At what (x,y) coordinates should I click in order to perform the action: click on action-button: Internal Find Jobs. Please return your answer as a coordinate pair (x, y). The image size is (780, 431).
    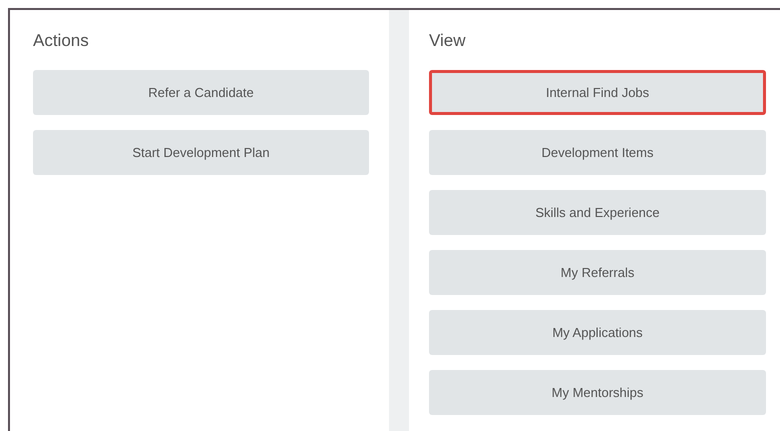
    Looking at the image, I should click on (597, 92).